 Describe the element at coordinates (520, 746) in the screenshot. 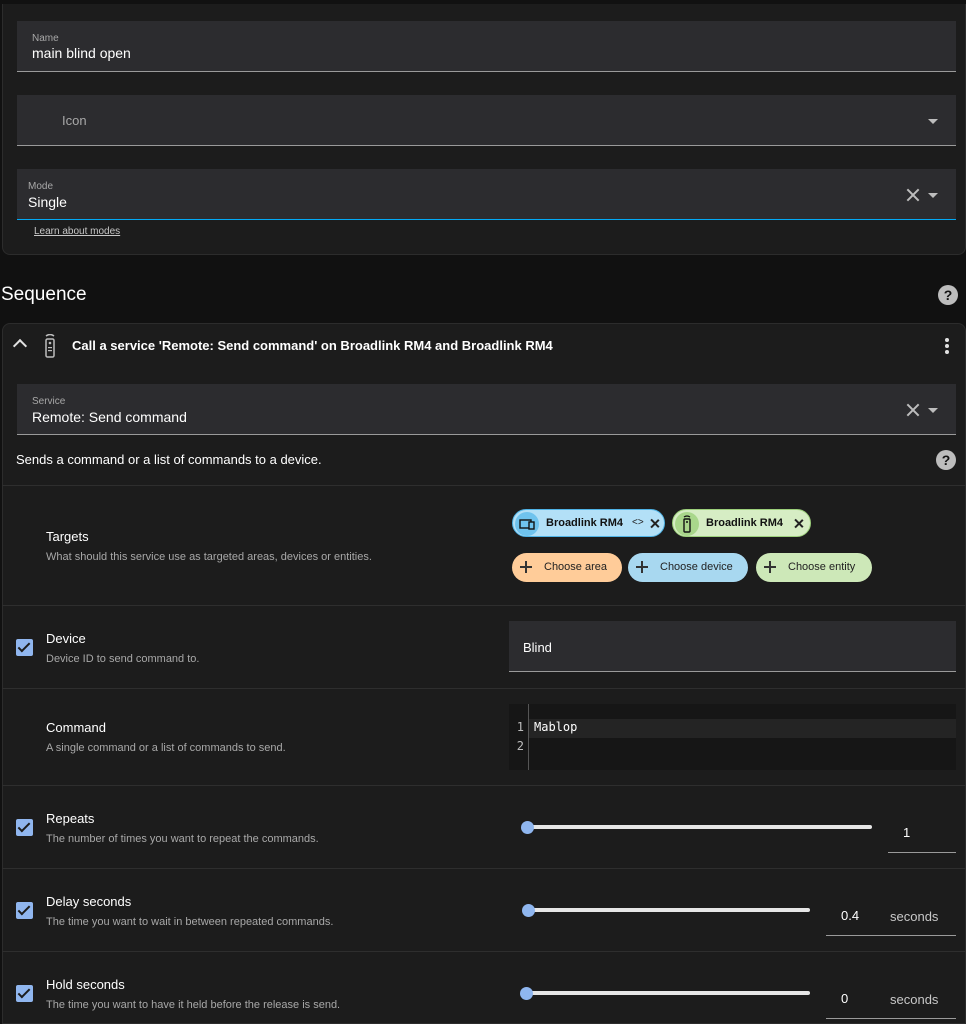

I see `line-number: 2` at that location.